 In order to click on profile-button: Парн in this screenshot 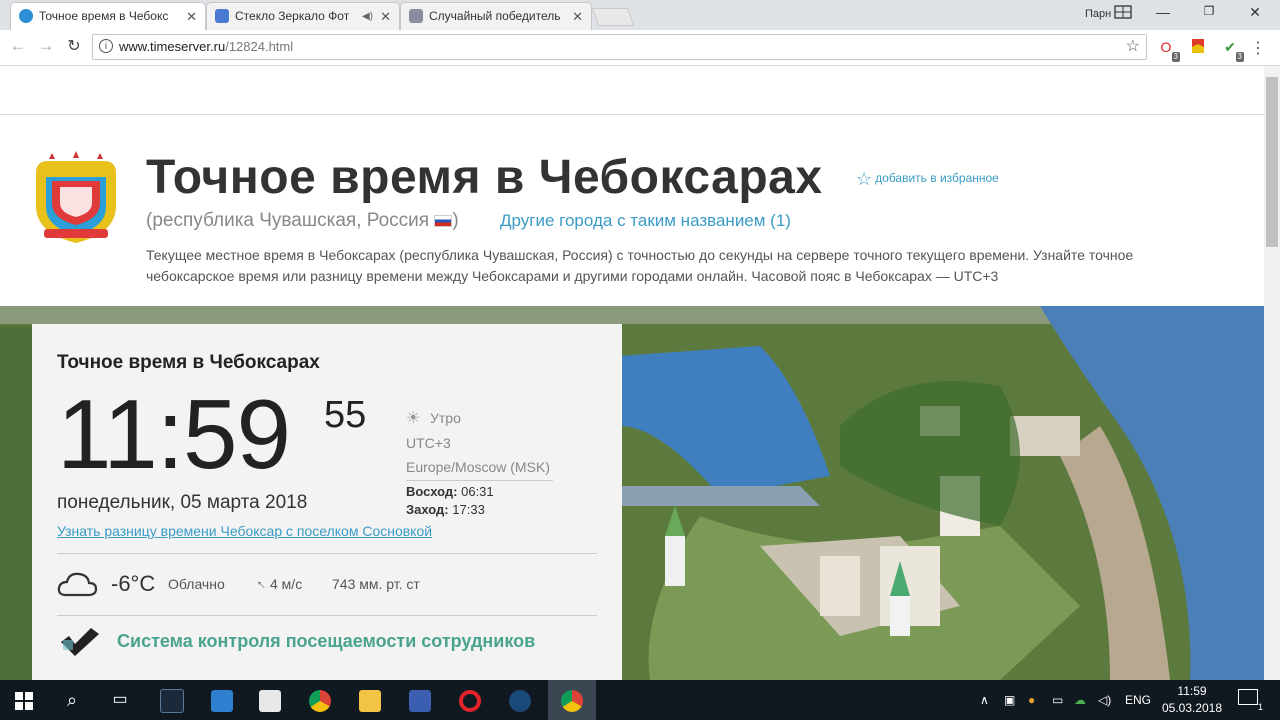, I will do `click(1108, 12)`.